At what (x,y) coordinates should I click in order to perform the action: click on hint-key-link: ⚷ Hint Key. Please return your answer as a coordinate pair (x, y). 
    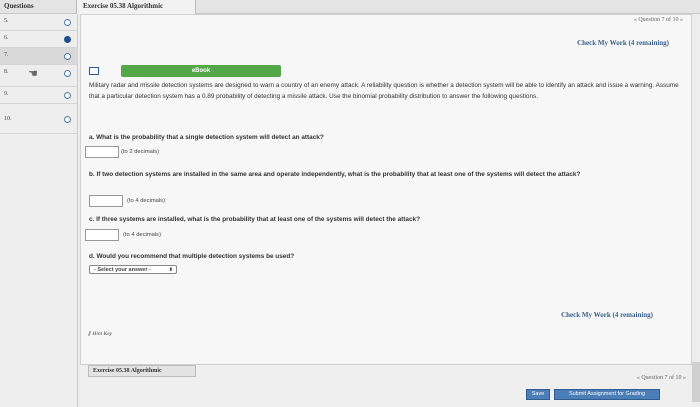
    Looking at the image, I should click on (99, 334).